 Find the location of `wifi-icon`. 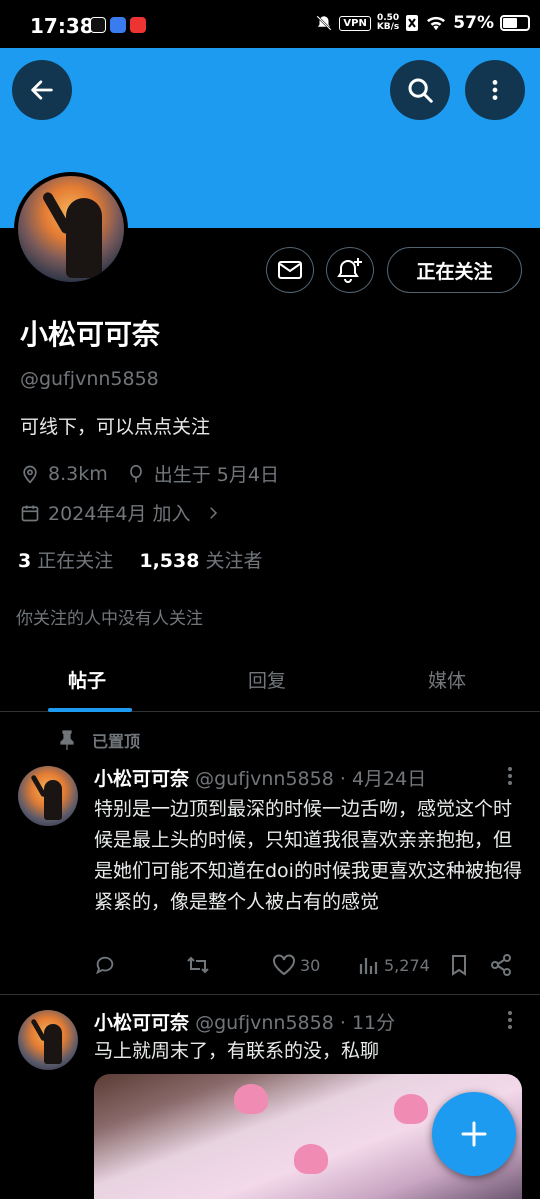

wifi-icon is located at coordinates (436, 23).